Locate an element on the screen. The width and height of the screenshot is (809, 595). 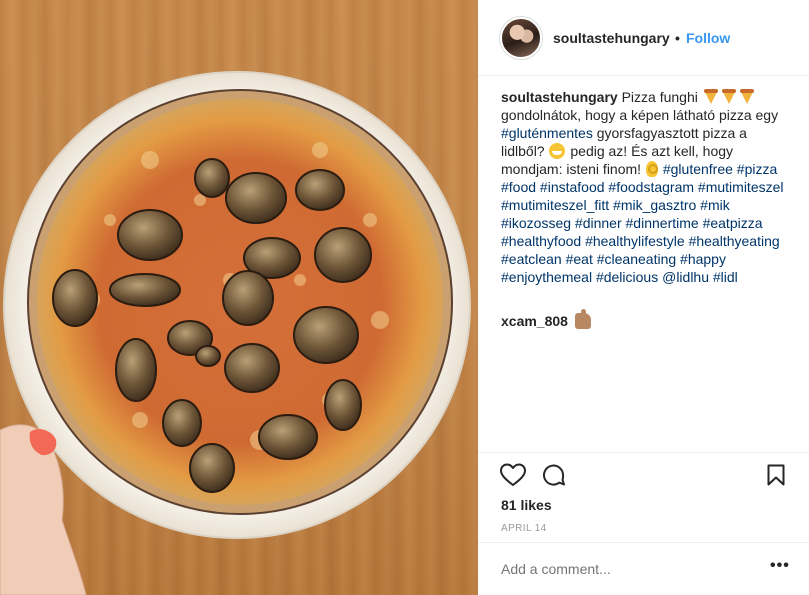
heart-icon is located at coordinates (513, 474).